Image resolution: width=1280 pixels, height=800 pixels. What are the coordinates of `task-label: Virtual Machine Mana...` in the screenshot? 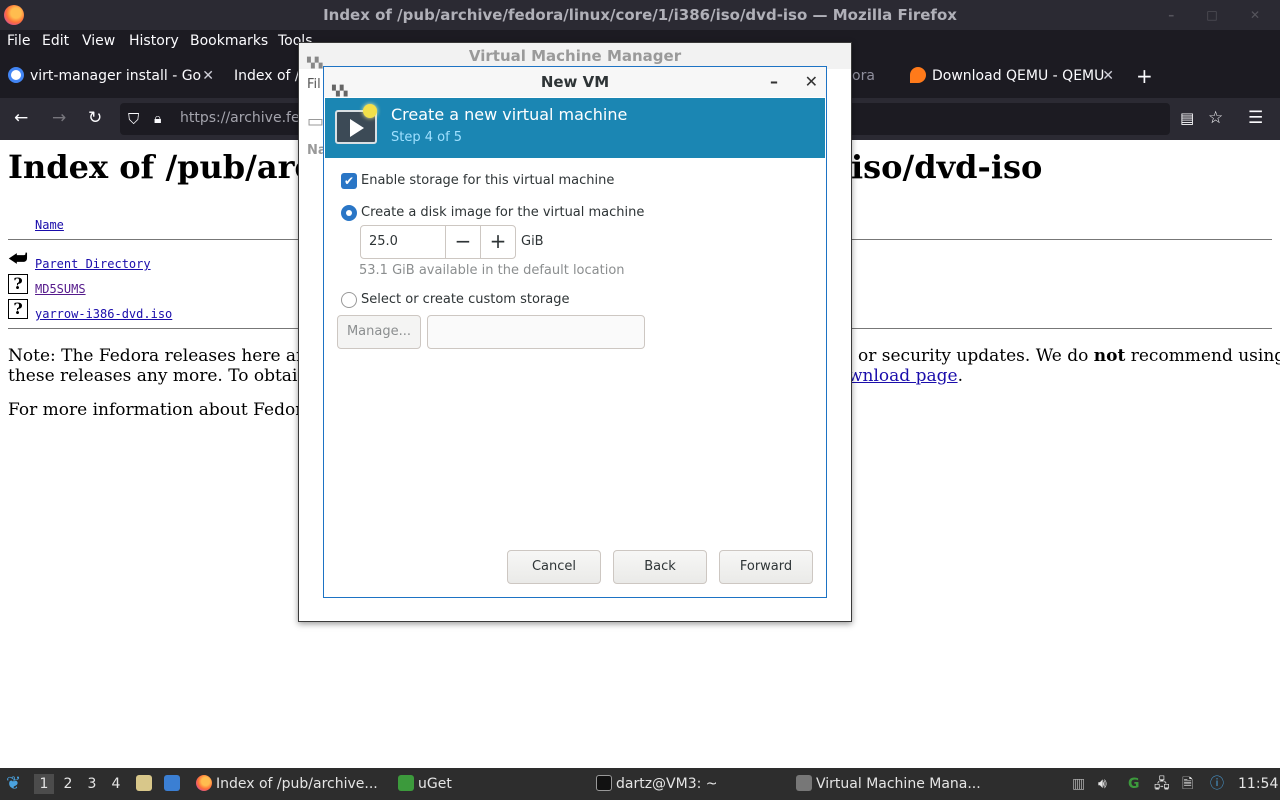 It's located at (898, 784).